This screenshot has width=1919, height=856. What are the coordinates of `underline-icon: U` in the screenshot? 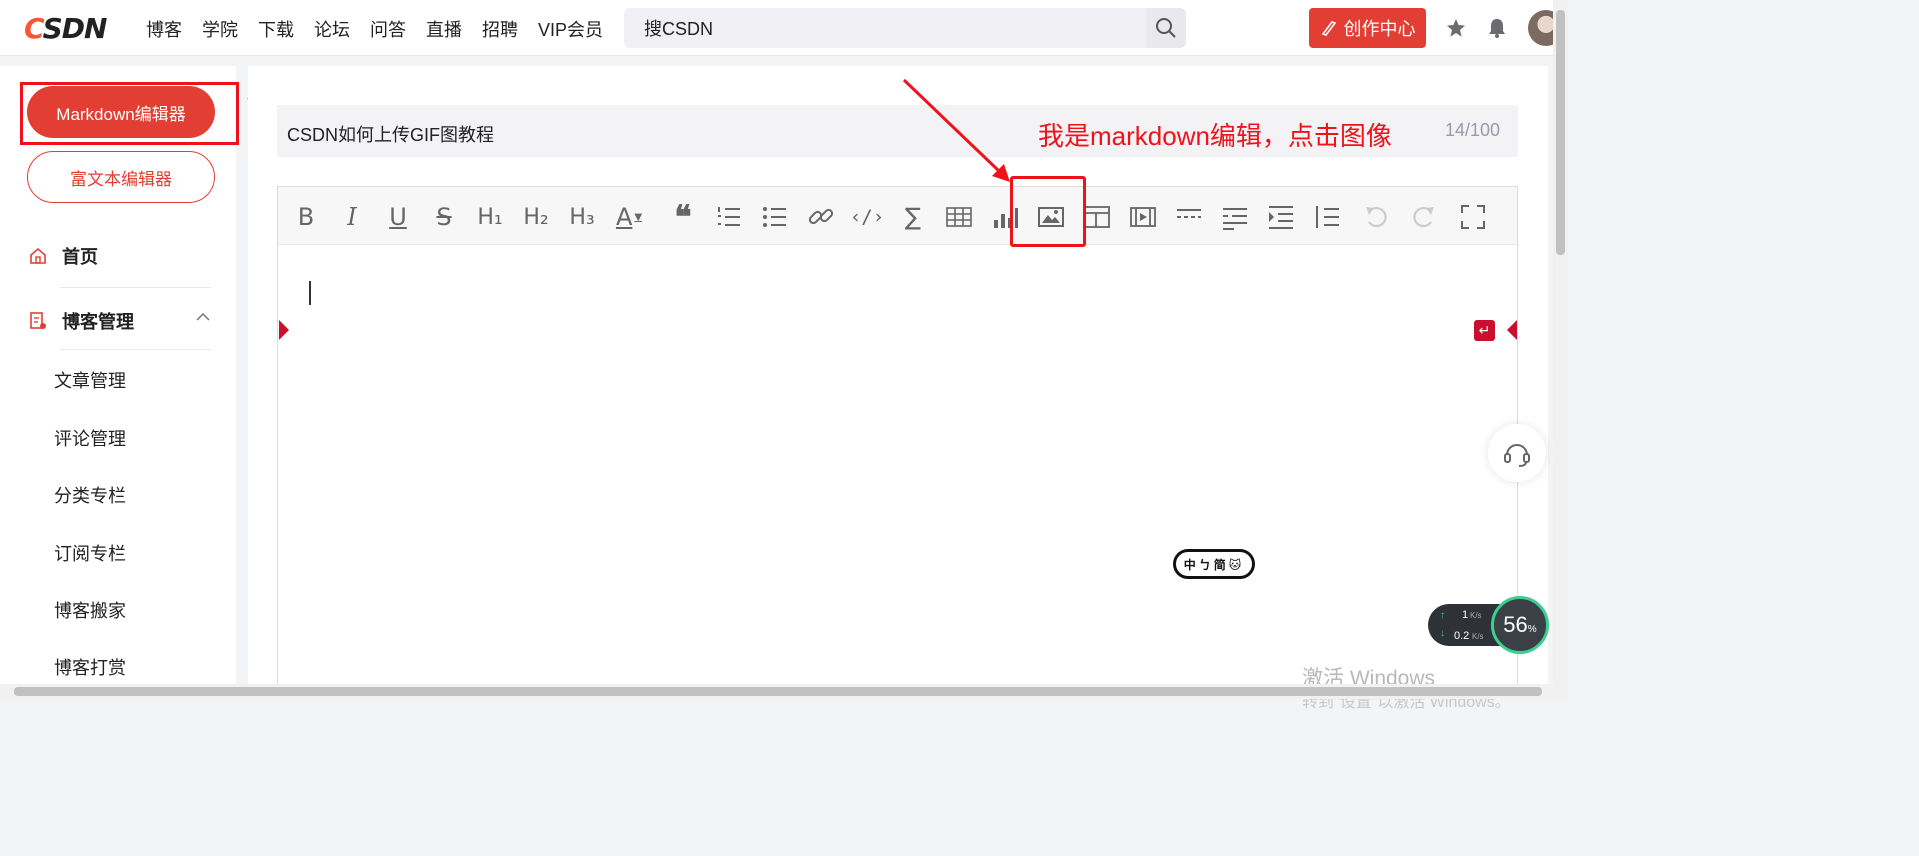 It's located at (398, 217).